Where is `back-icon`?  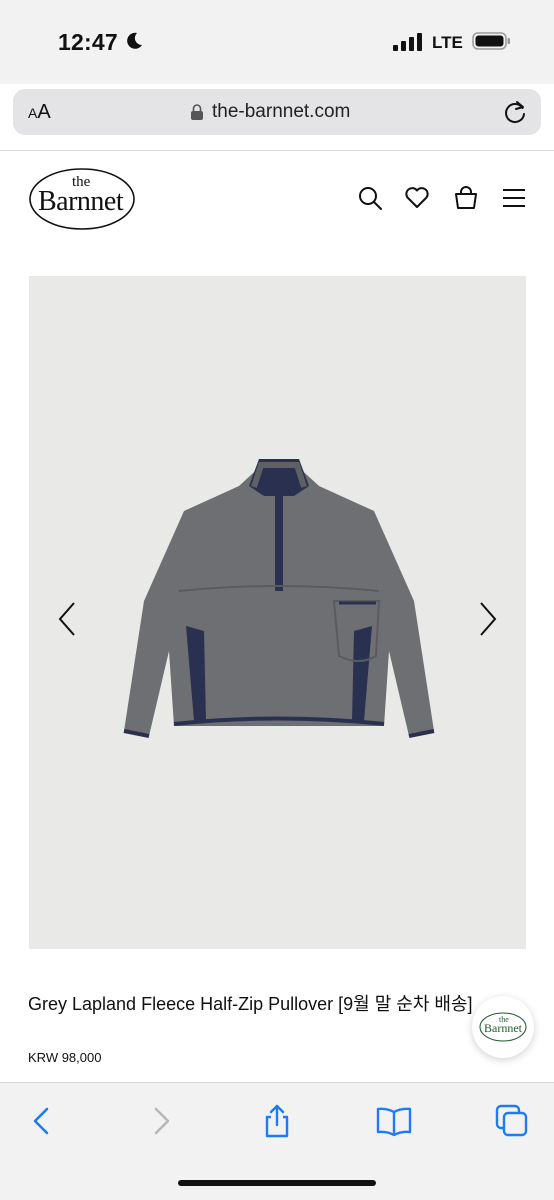 back-icon is located at coordinates (42, 1121).